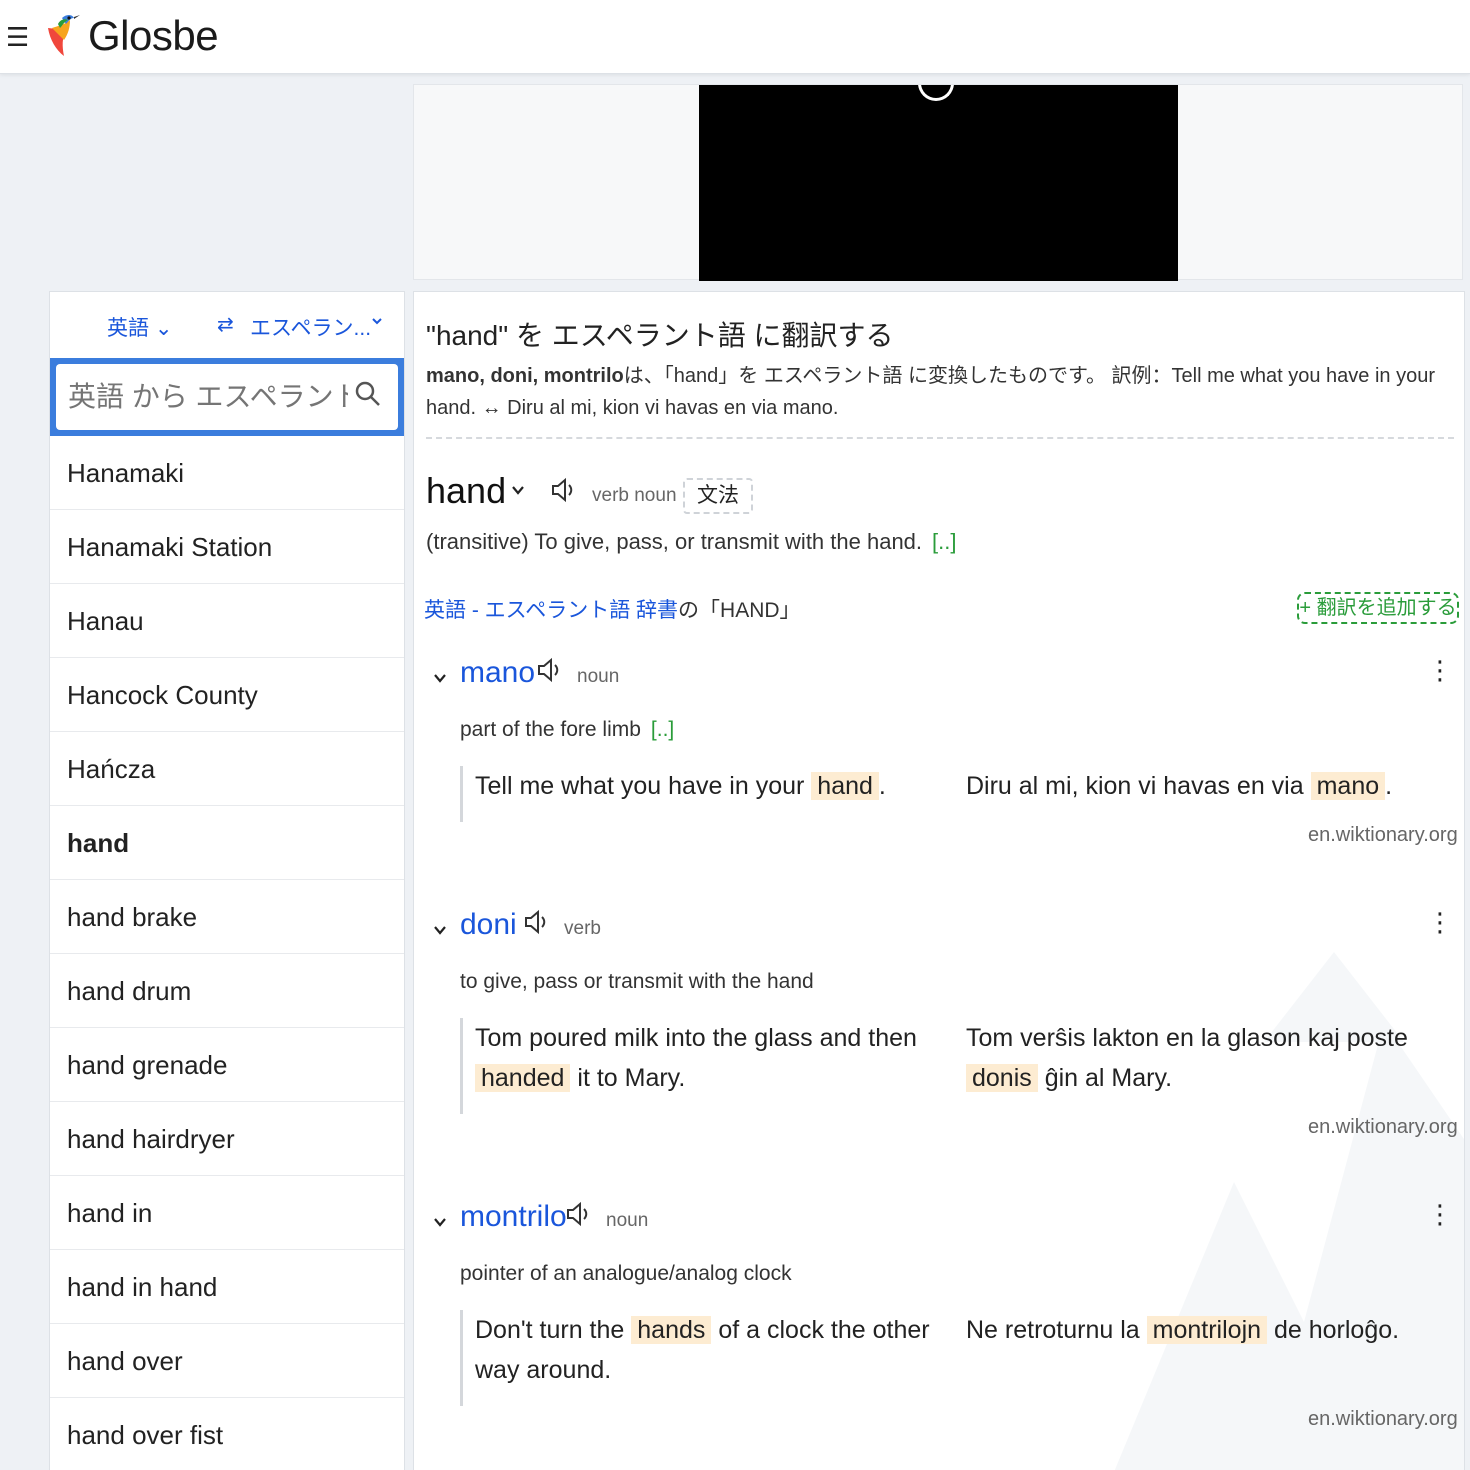 This screenshot has width=1470, height=1470. I want to click on sidebar-item: hand over, so click(227, 1361).